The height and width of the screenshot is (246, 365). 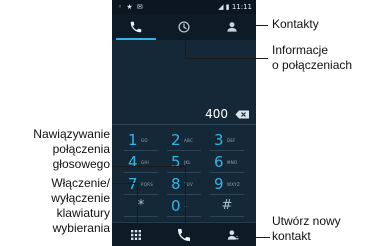 I want to click on key-letters: PQRS, so click(x=147, y=184).